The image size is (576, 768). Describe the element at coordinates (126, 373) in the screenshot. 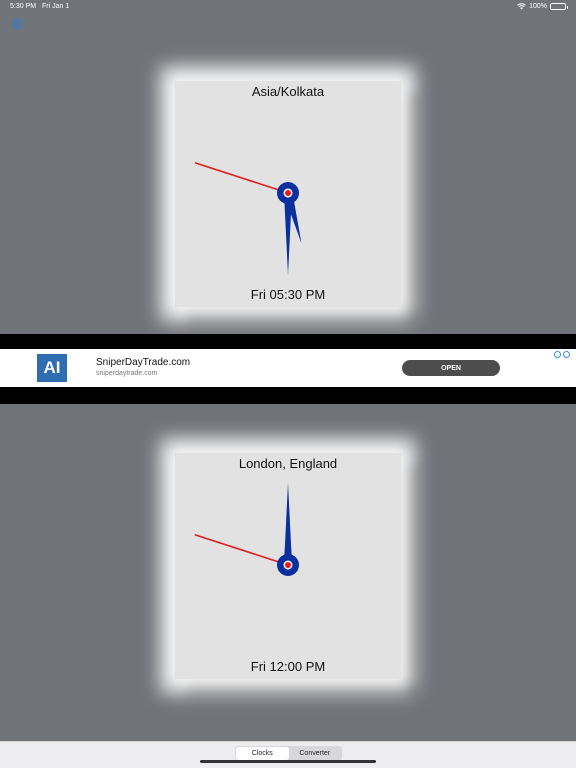

I see `ad-url: sniperdaytrade.com` at that location.